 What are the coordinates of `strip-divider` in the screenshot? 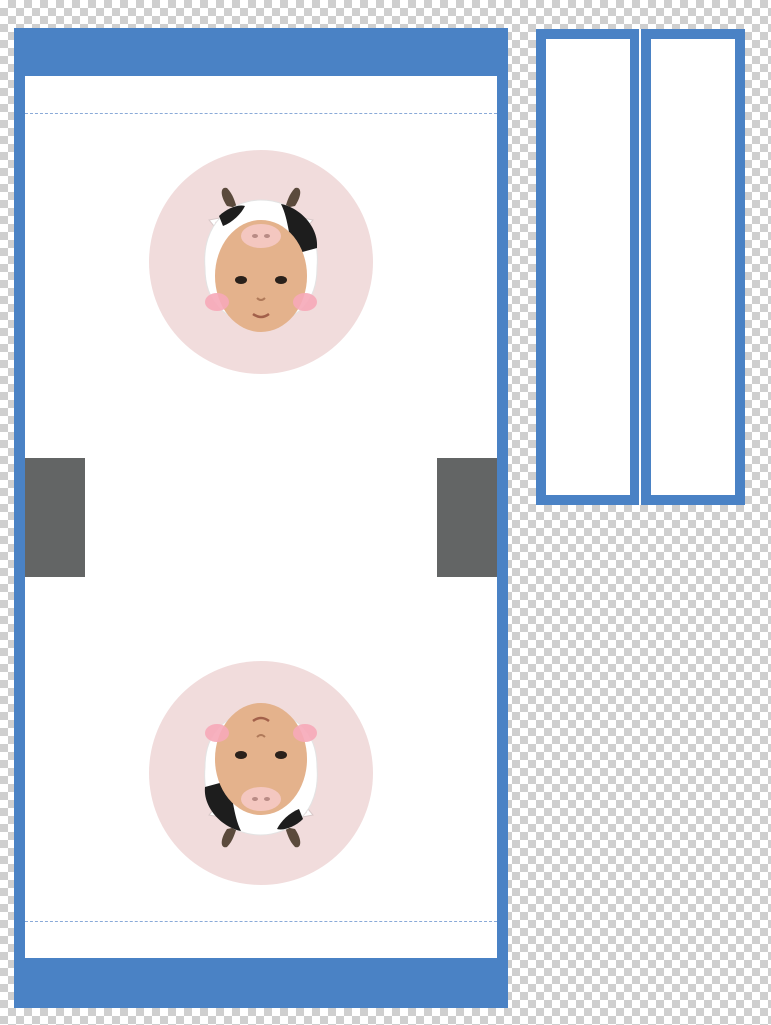 It's located at (640, 267).